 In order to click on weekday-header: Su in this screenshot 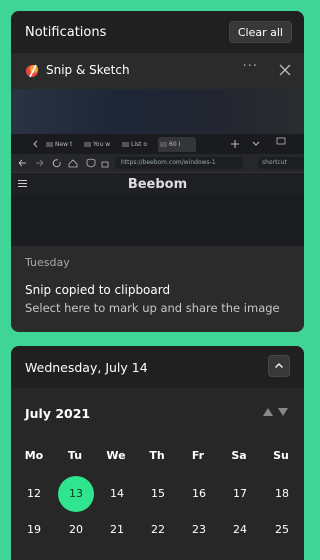, I will do `click(281, 455)`.